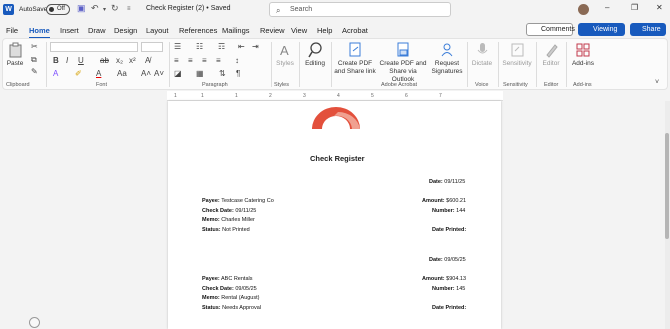 This screenshot has height=329, width=670. Describe the element at coordinates (218, 60) in the screenshot. I see `justify-icon: ≡` at that location.